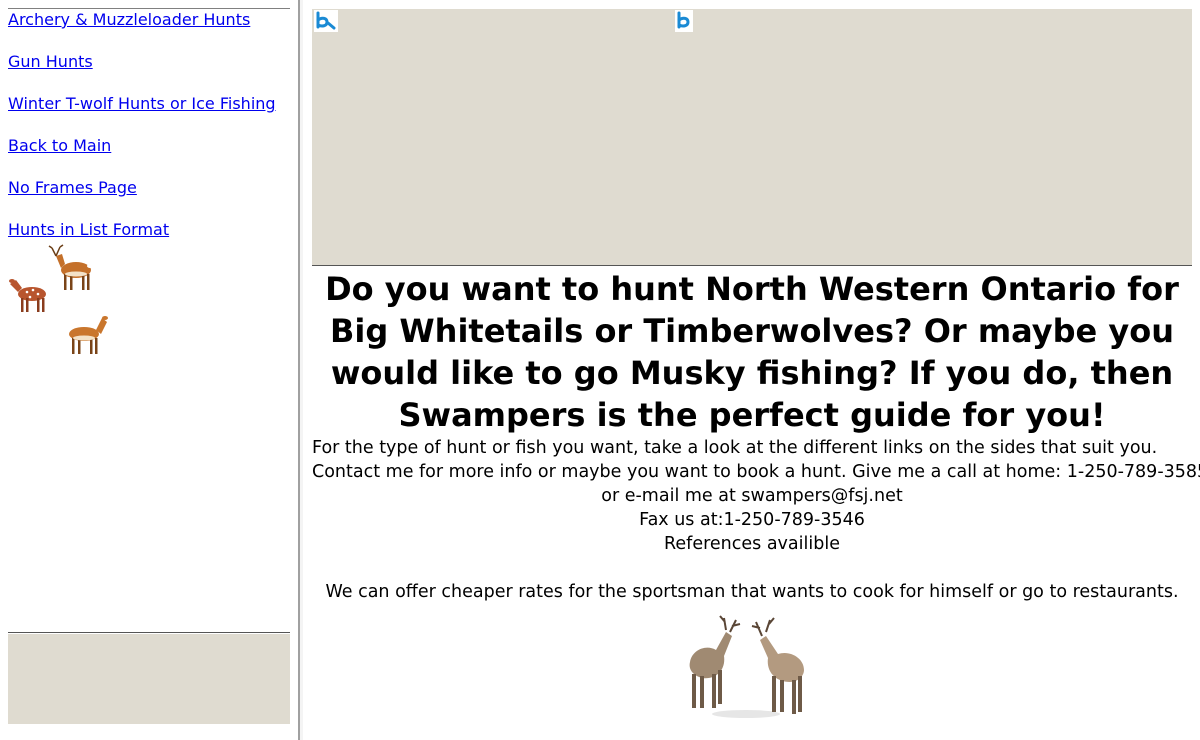 The height and width of the screenshot is (740, 1200). I want to click on nav-link-no-frames: No Frames Page, so click(72, 188).